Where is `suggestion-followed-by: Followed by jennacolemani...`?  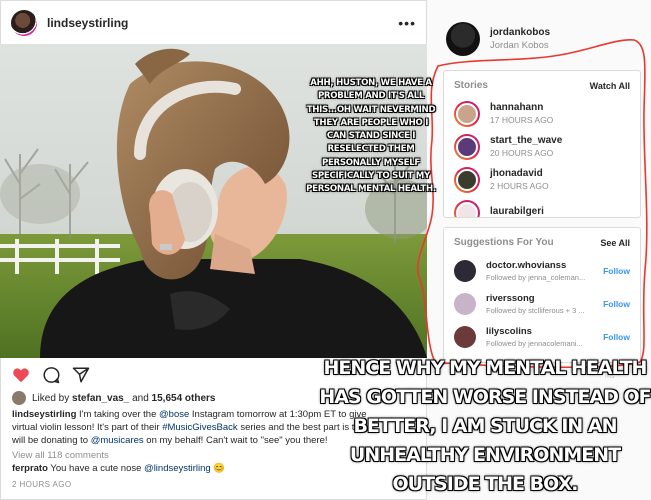
suggestion-followed-by: Followed by jennacolemani... is located at coordinates (534, 343).